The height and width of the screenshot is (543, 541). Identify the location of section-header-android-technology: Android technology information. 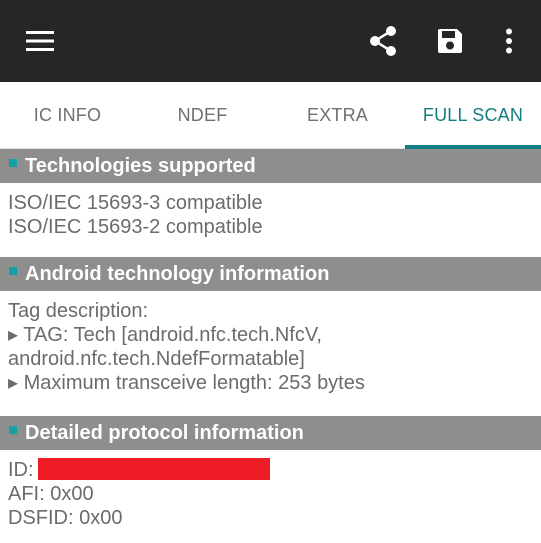
(270, 274).